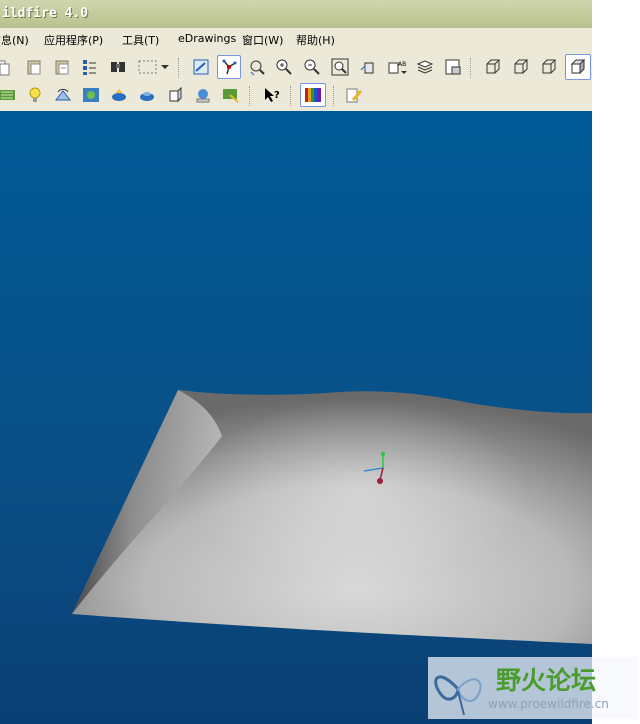 This screenshot has height=724, width=640. What do you see at coordinates (548, 704) in the screenshot?
I see `watermark-url: www.proewildfire.cn` at bounding box center [548, 704].